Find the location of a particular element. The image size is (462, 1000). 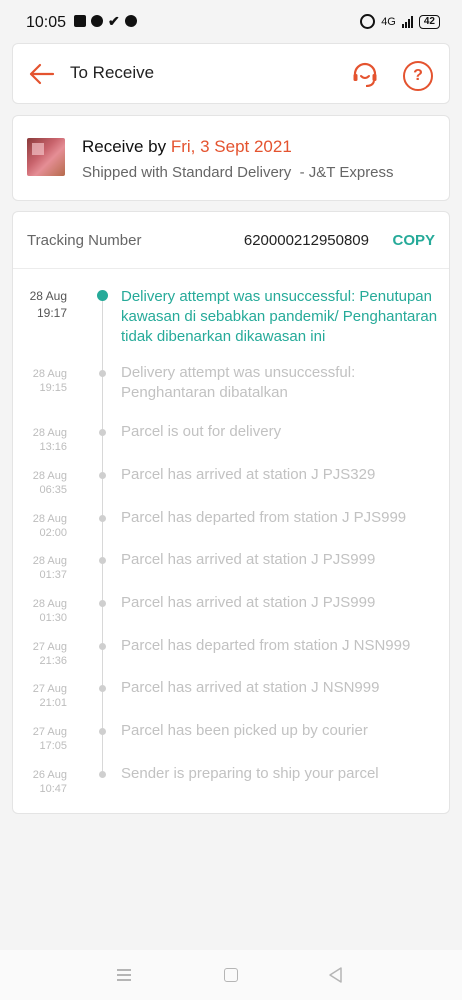

event-datetime: 28 Aug 01:30 is located at coordinates (47, 611).